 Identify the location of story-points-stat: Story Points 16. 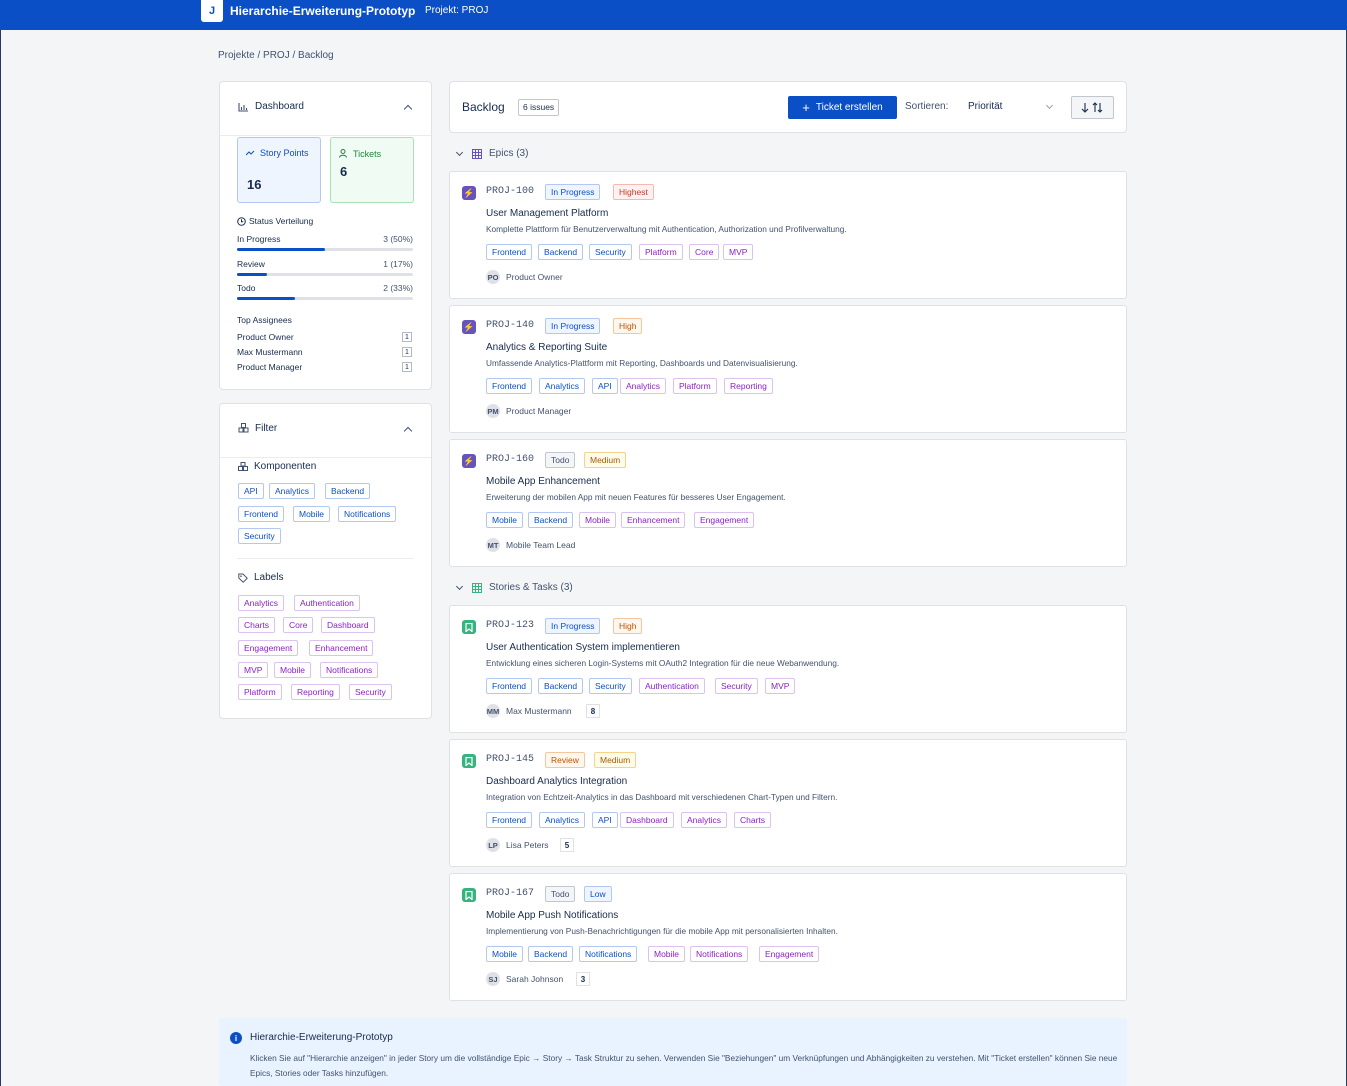
(279, 170).